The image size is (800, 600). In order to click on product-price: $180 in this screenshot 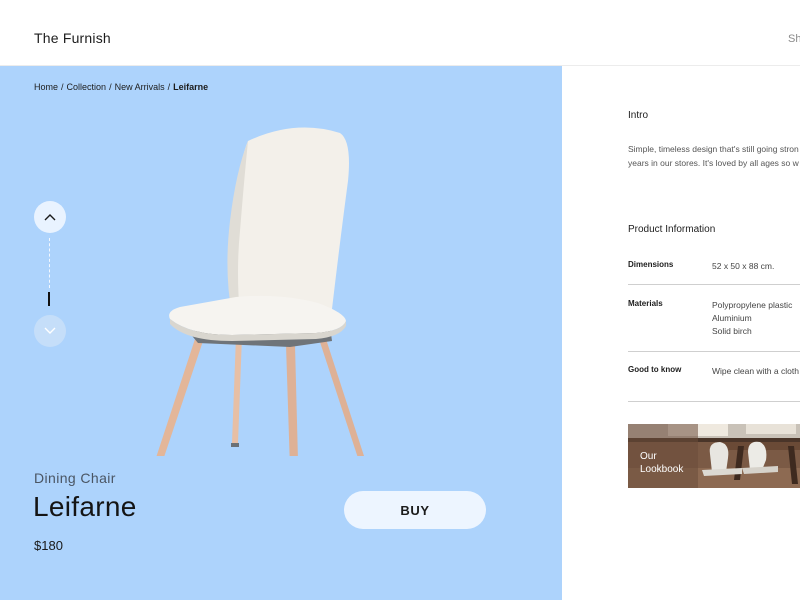, I will do `click(48, 545)`.